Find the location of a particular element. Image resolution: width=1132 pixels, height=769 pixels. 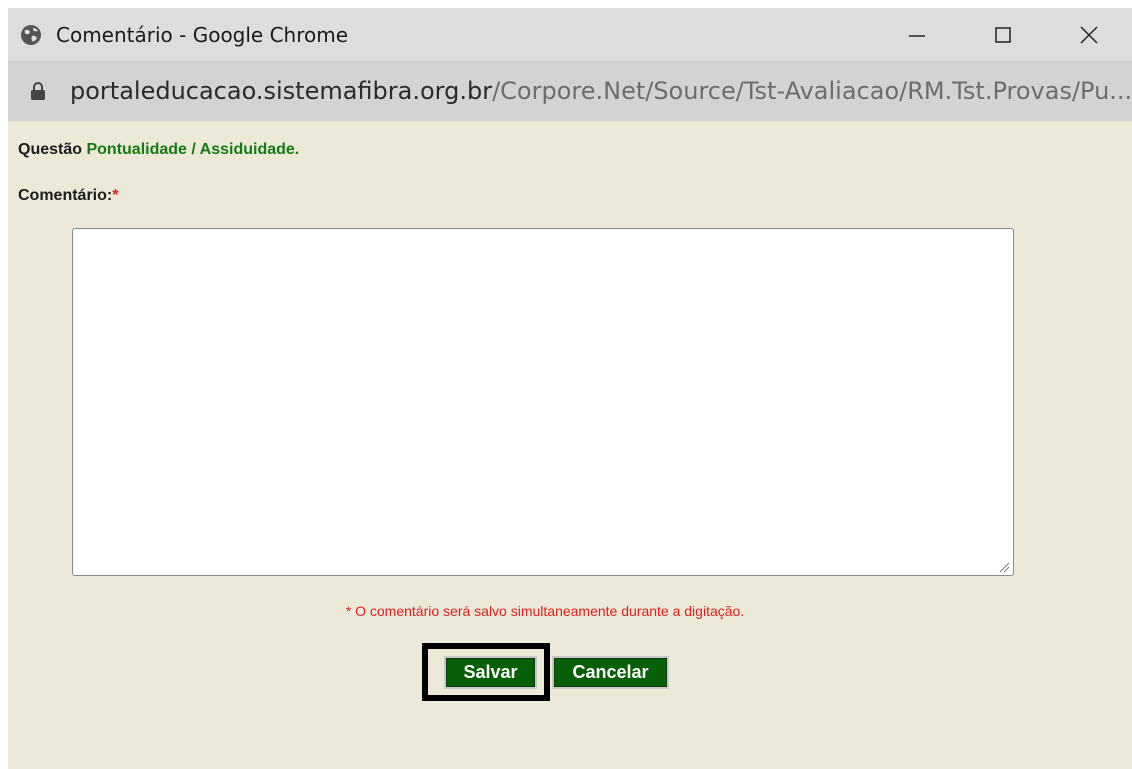

maximize-icon is located at coordinates (1003, 34).